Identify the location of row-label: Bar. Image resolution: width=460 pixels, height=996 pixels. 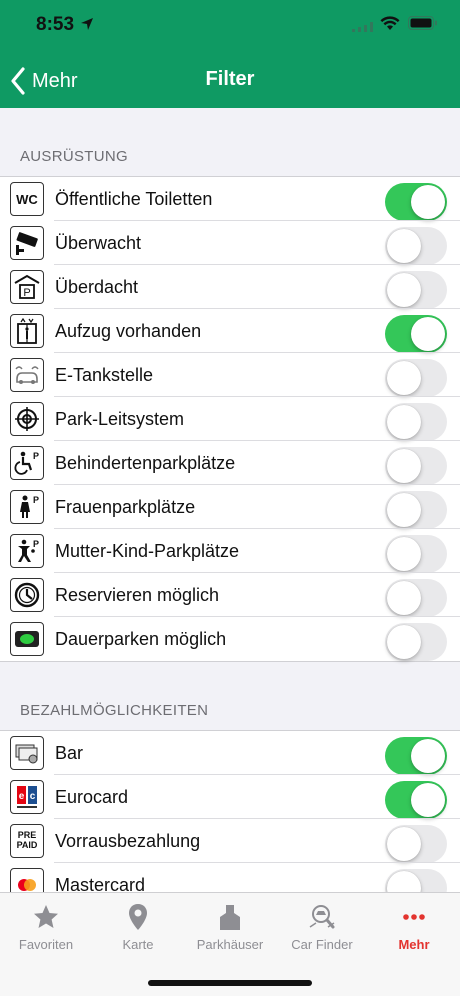
(69, 752).